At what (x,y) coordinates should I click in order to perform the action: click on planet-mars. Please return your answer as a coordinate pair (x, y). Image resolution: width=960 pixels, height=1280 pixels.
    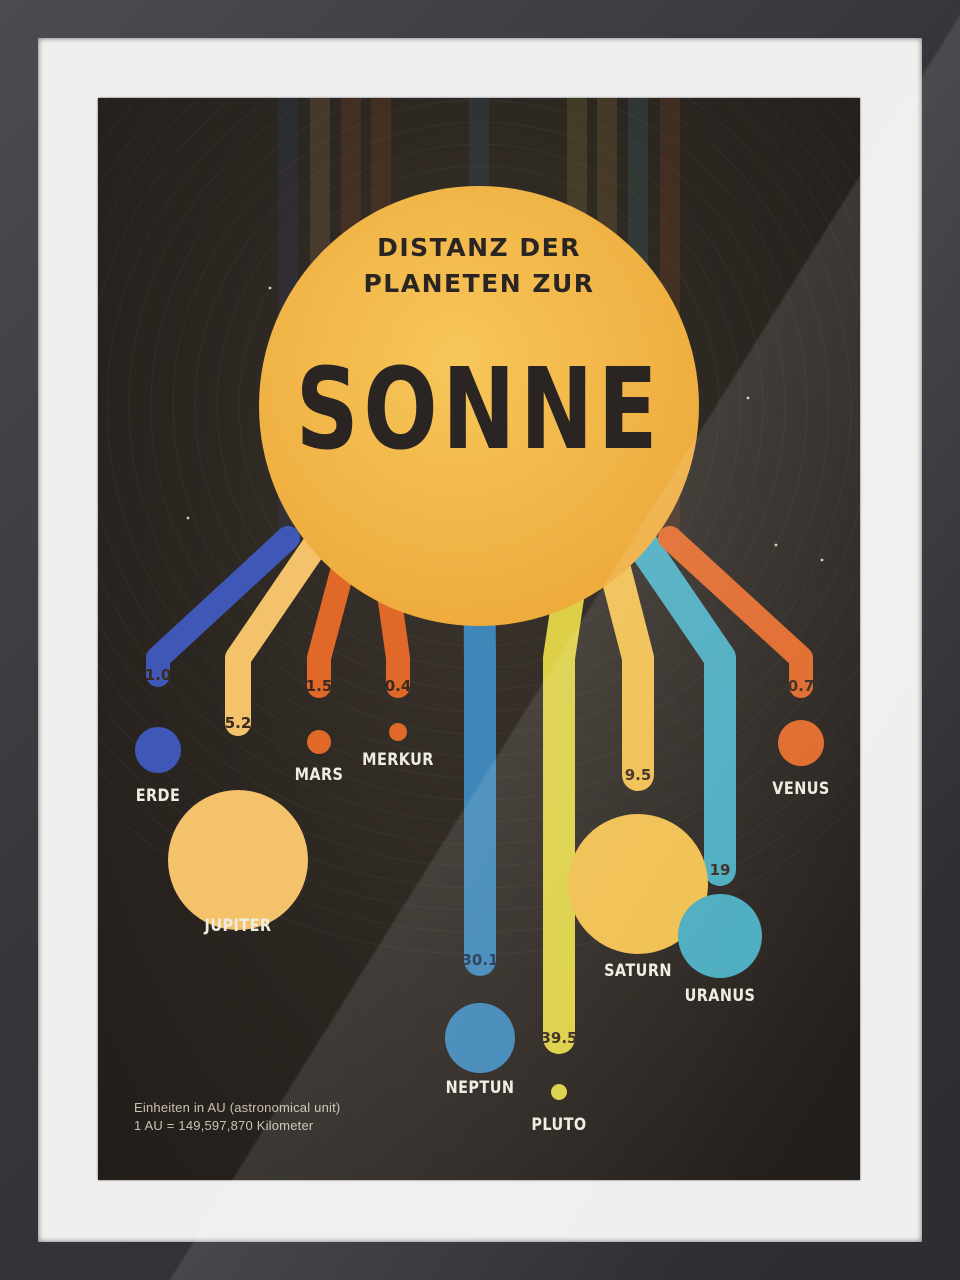
    Looking at the image, I should click on (319, 742).